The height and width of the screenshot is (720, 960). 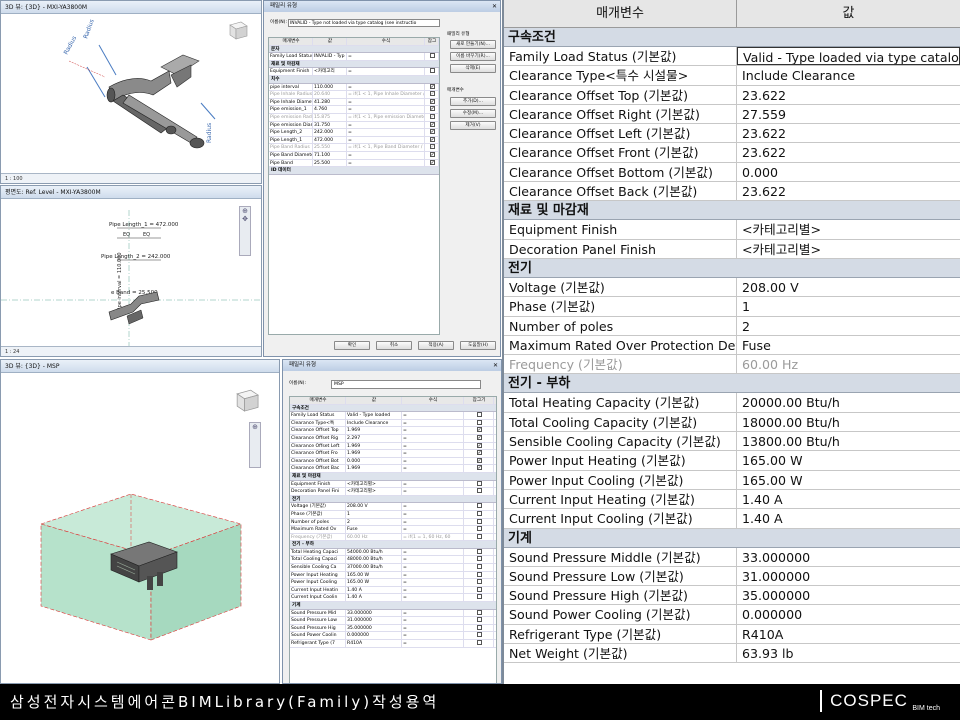 I want to click on parameter-value: 208.00 V, so click(x=848, y=287).